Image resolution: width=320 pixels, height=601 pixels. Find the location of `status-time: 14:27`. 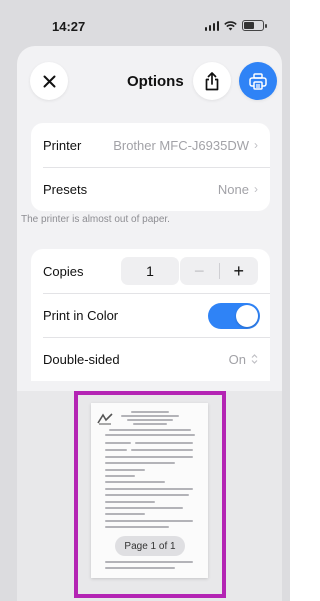

status-time: 14:27 is located at coordinates (69, 26).